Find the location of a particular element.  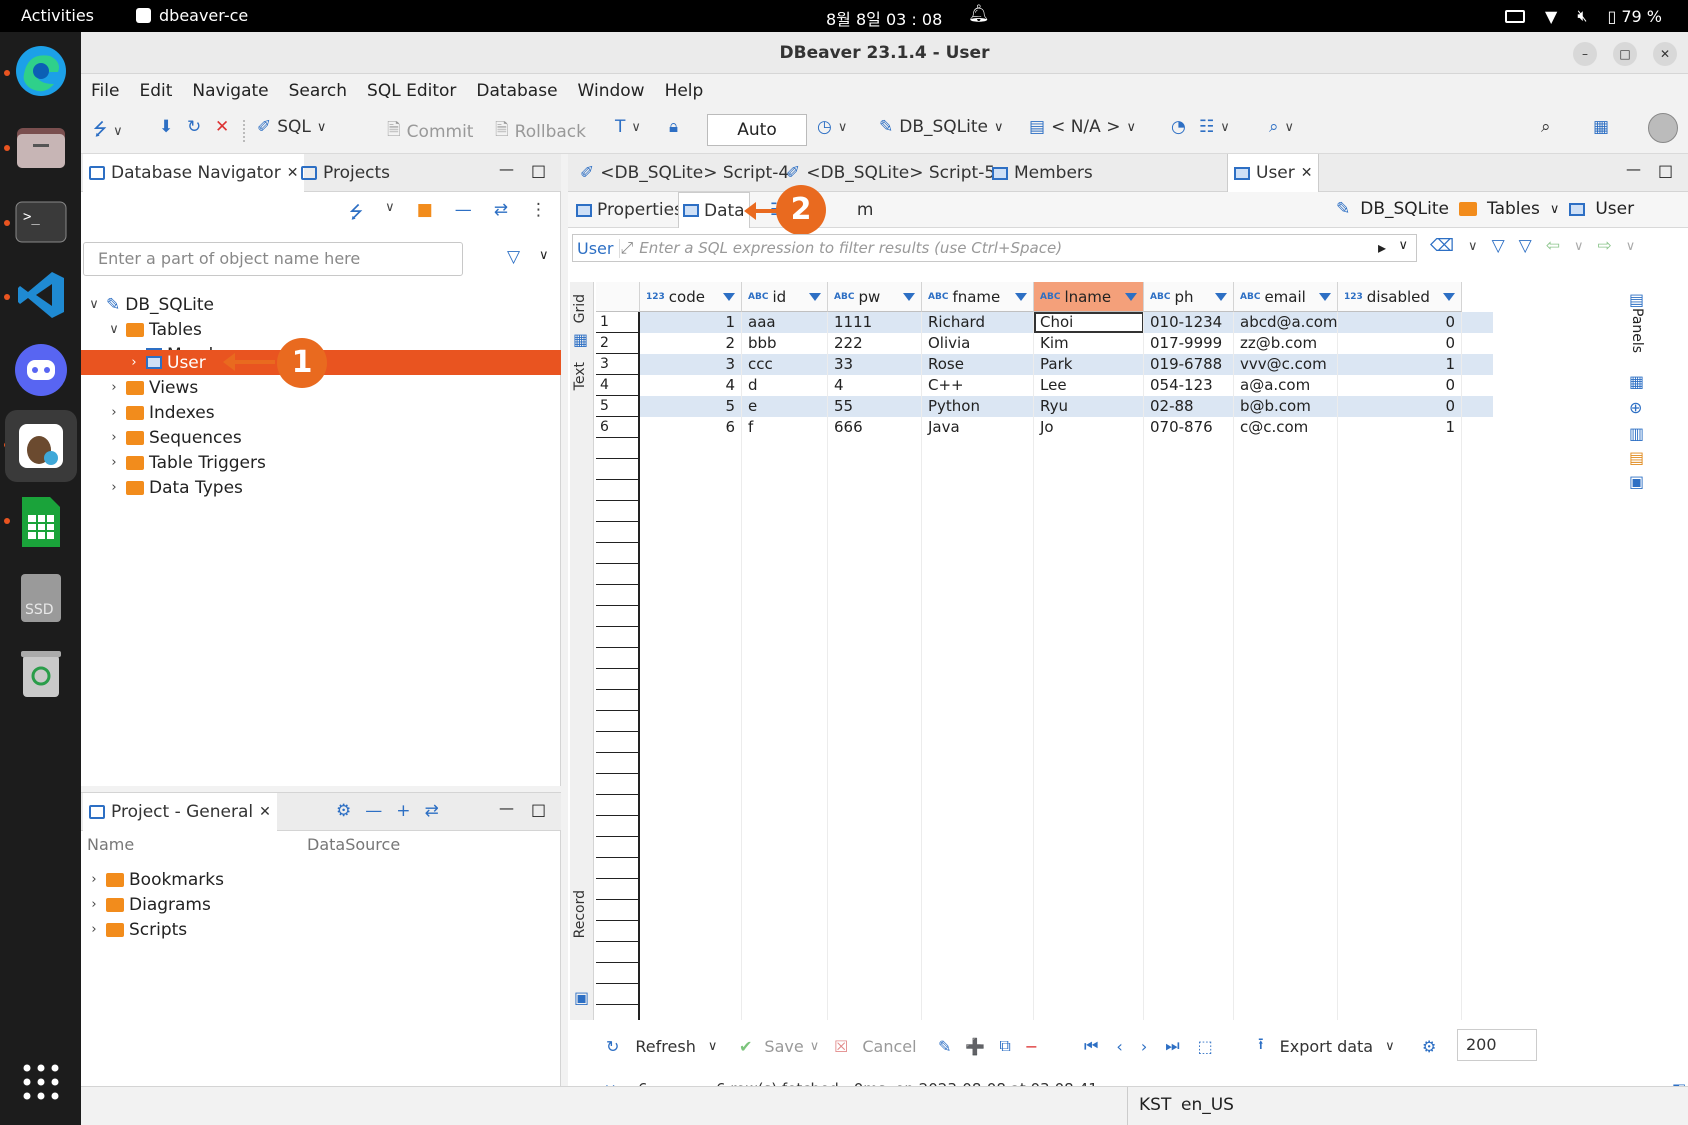

activities-button: Activities is located at coordinates (57, 15).